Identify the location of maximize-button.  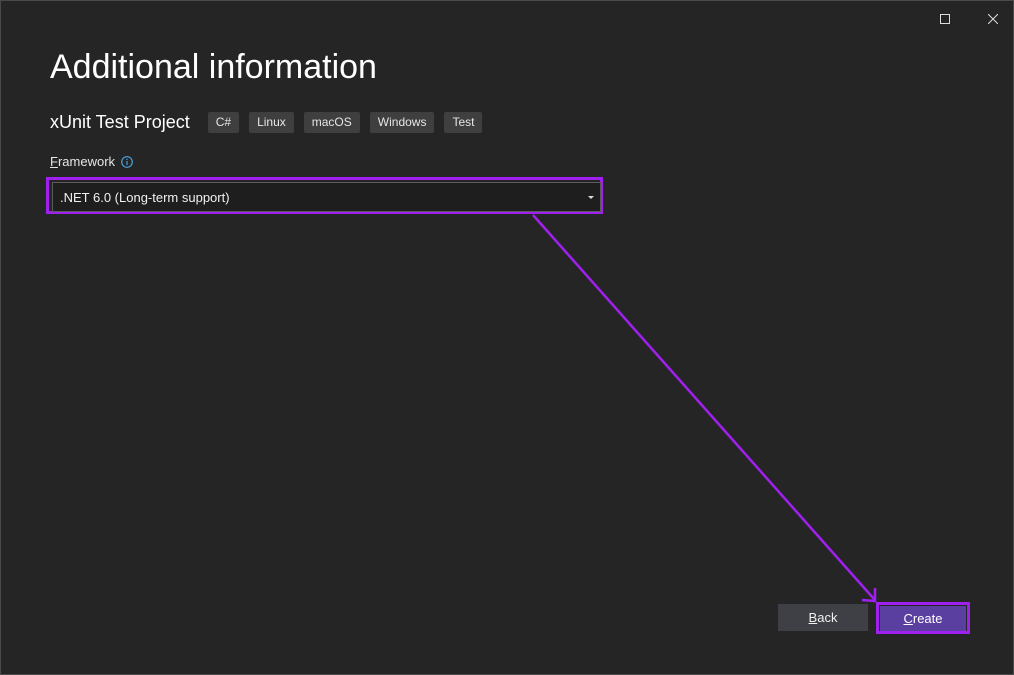
(945, 19).